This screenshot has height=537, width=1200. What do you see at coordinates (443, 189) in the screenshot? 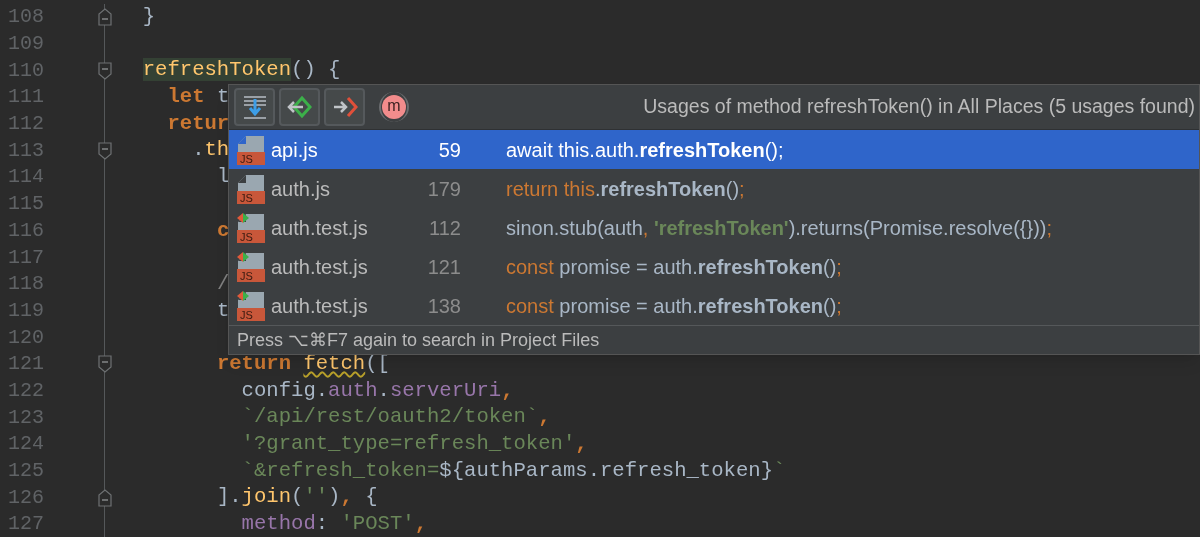
I see `line-number: 179` at bounding box center [443, 189].